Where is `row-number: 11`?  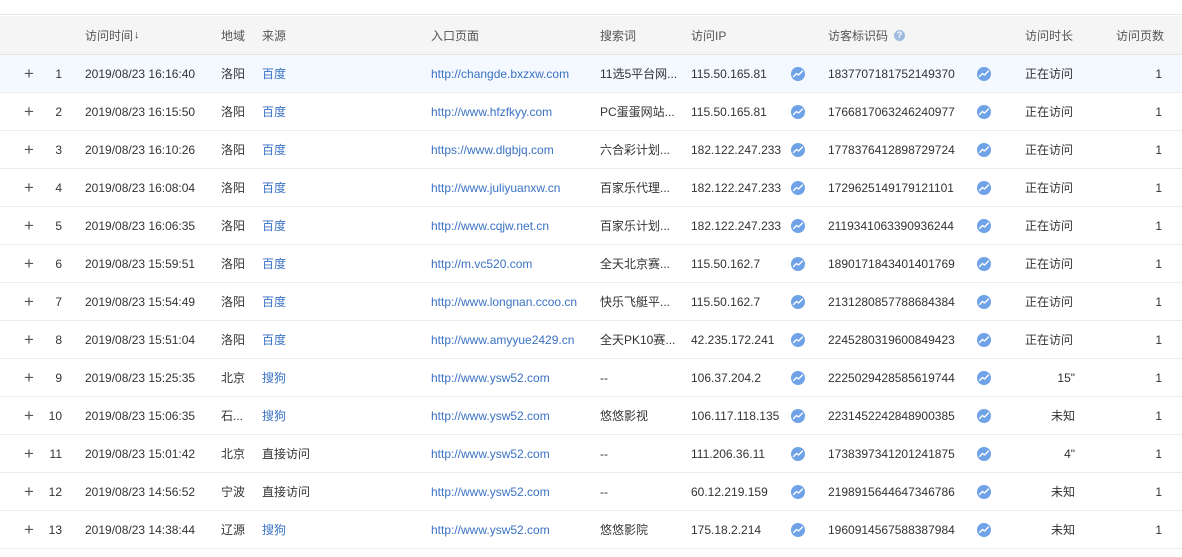
row-number: 11 is located at coordinates (55, 453).